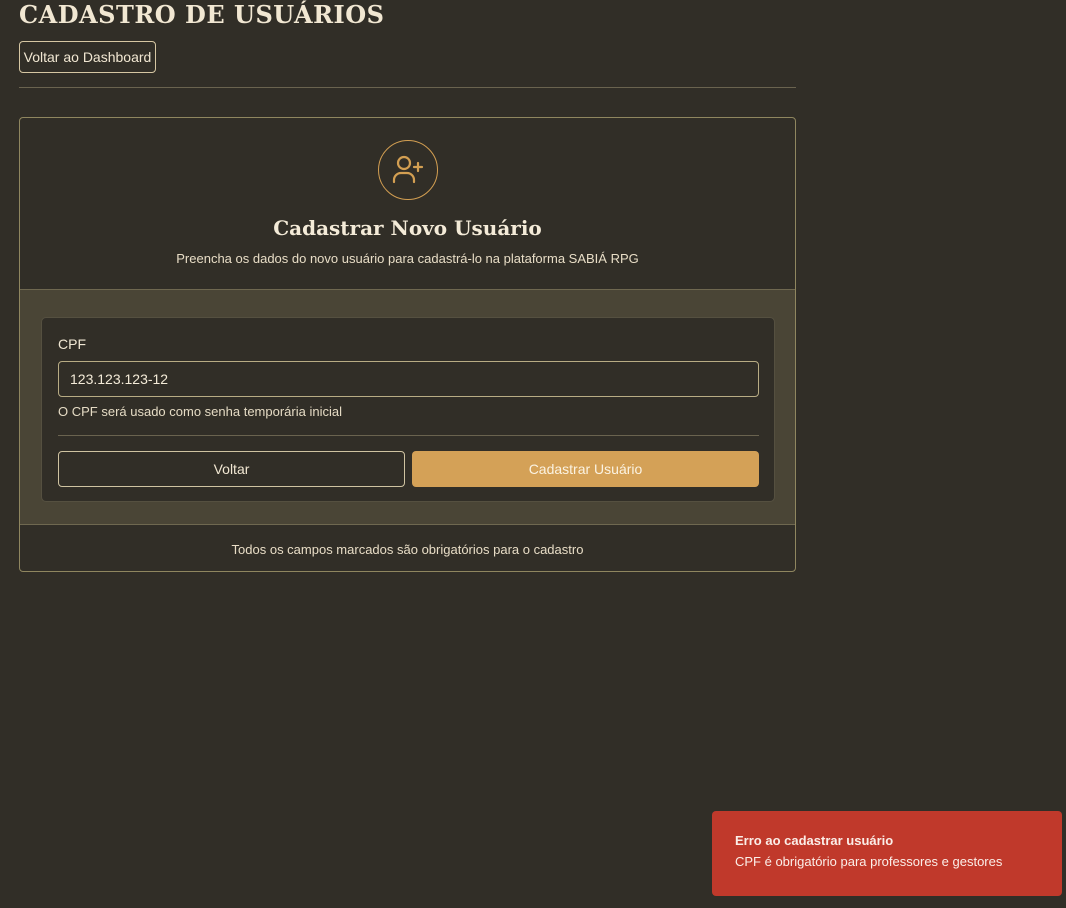  I want to click on user-plus-icon, so click(408, 169).